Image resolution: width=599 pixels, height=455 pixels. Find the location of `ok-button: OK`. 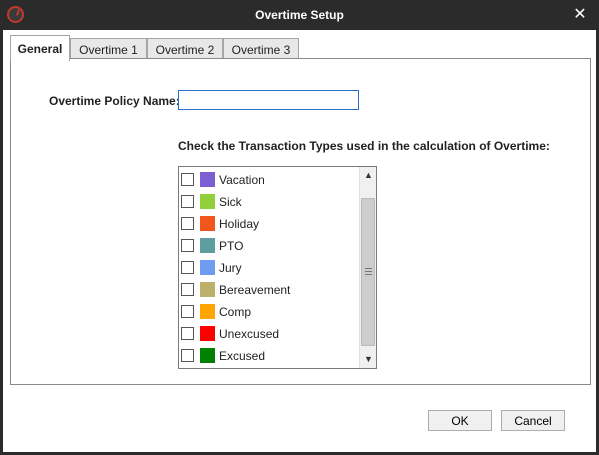

ok-button: OK is located at coordinates (460, 420).